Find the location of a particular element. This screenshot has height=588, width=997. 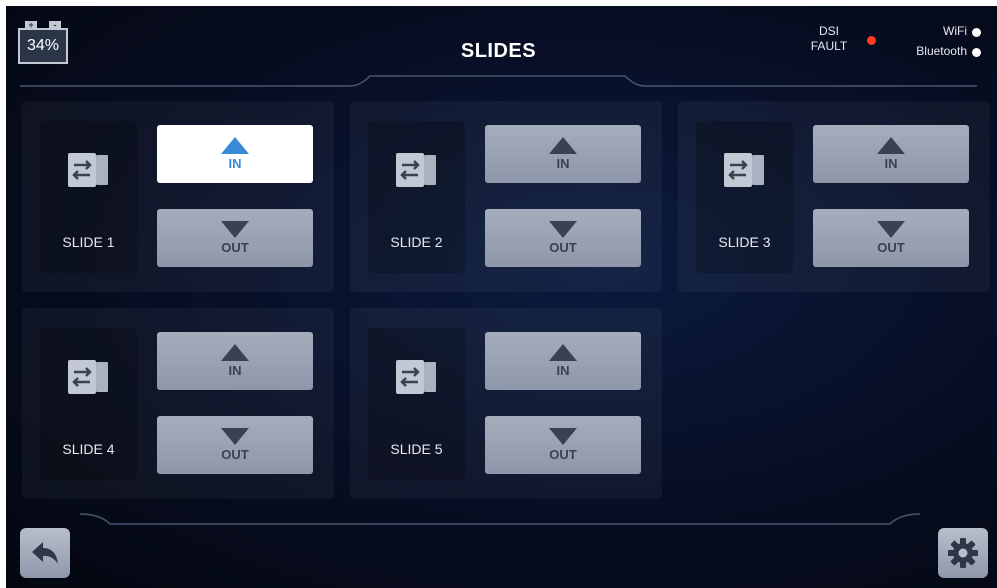

header-divider is located at coordinates (498, 81).